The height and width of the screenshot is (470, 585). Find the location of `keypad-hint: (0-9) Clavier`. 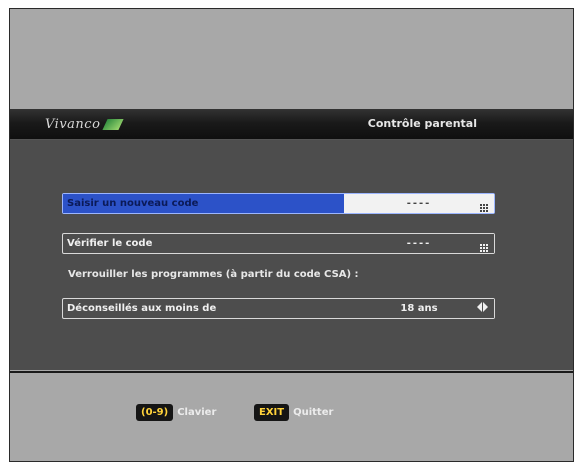

keypad-hint: (0-9) Clavier is located at coordinates (176, 412).